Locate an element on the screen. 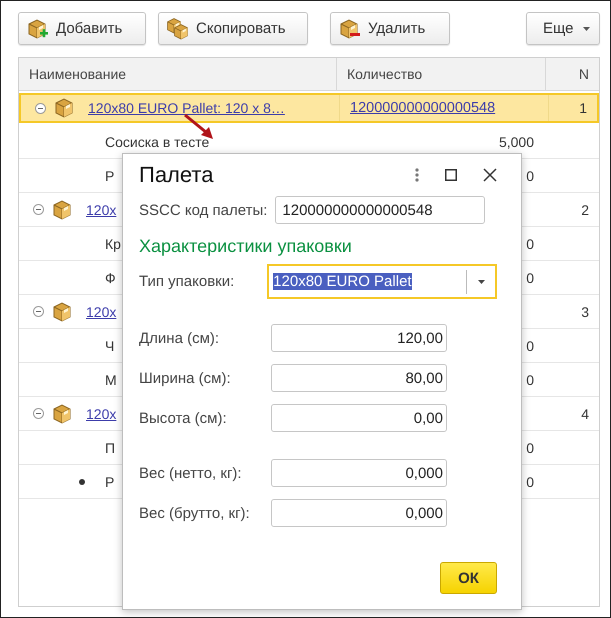  table-cell: П is located at coordinates (110, 448).